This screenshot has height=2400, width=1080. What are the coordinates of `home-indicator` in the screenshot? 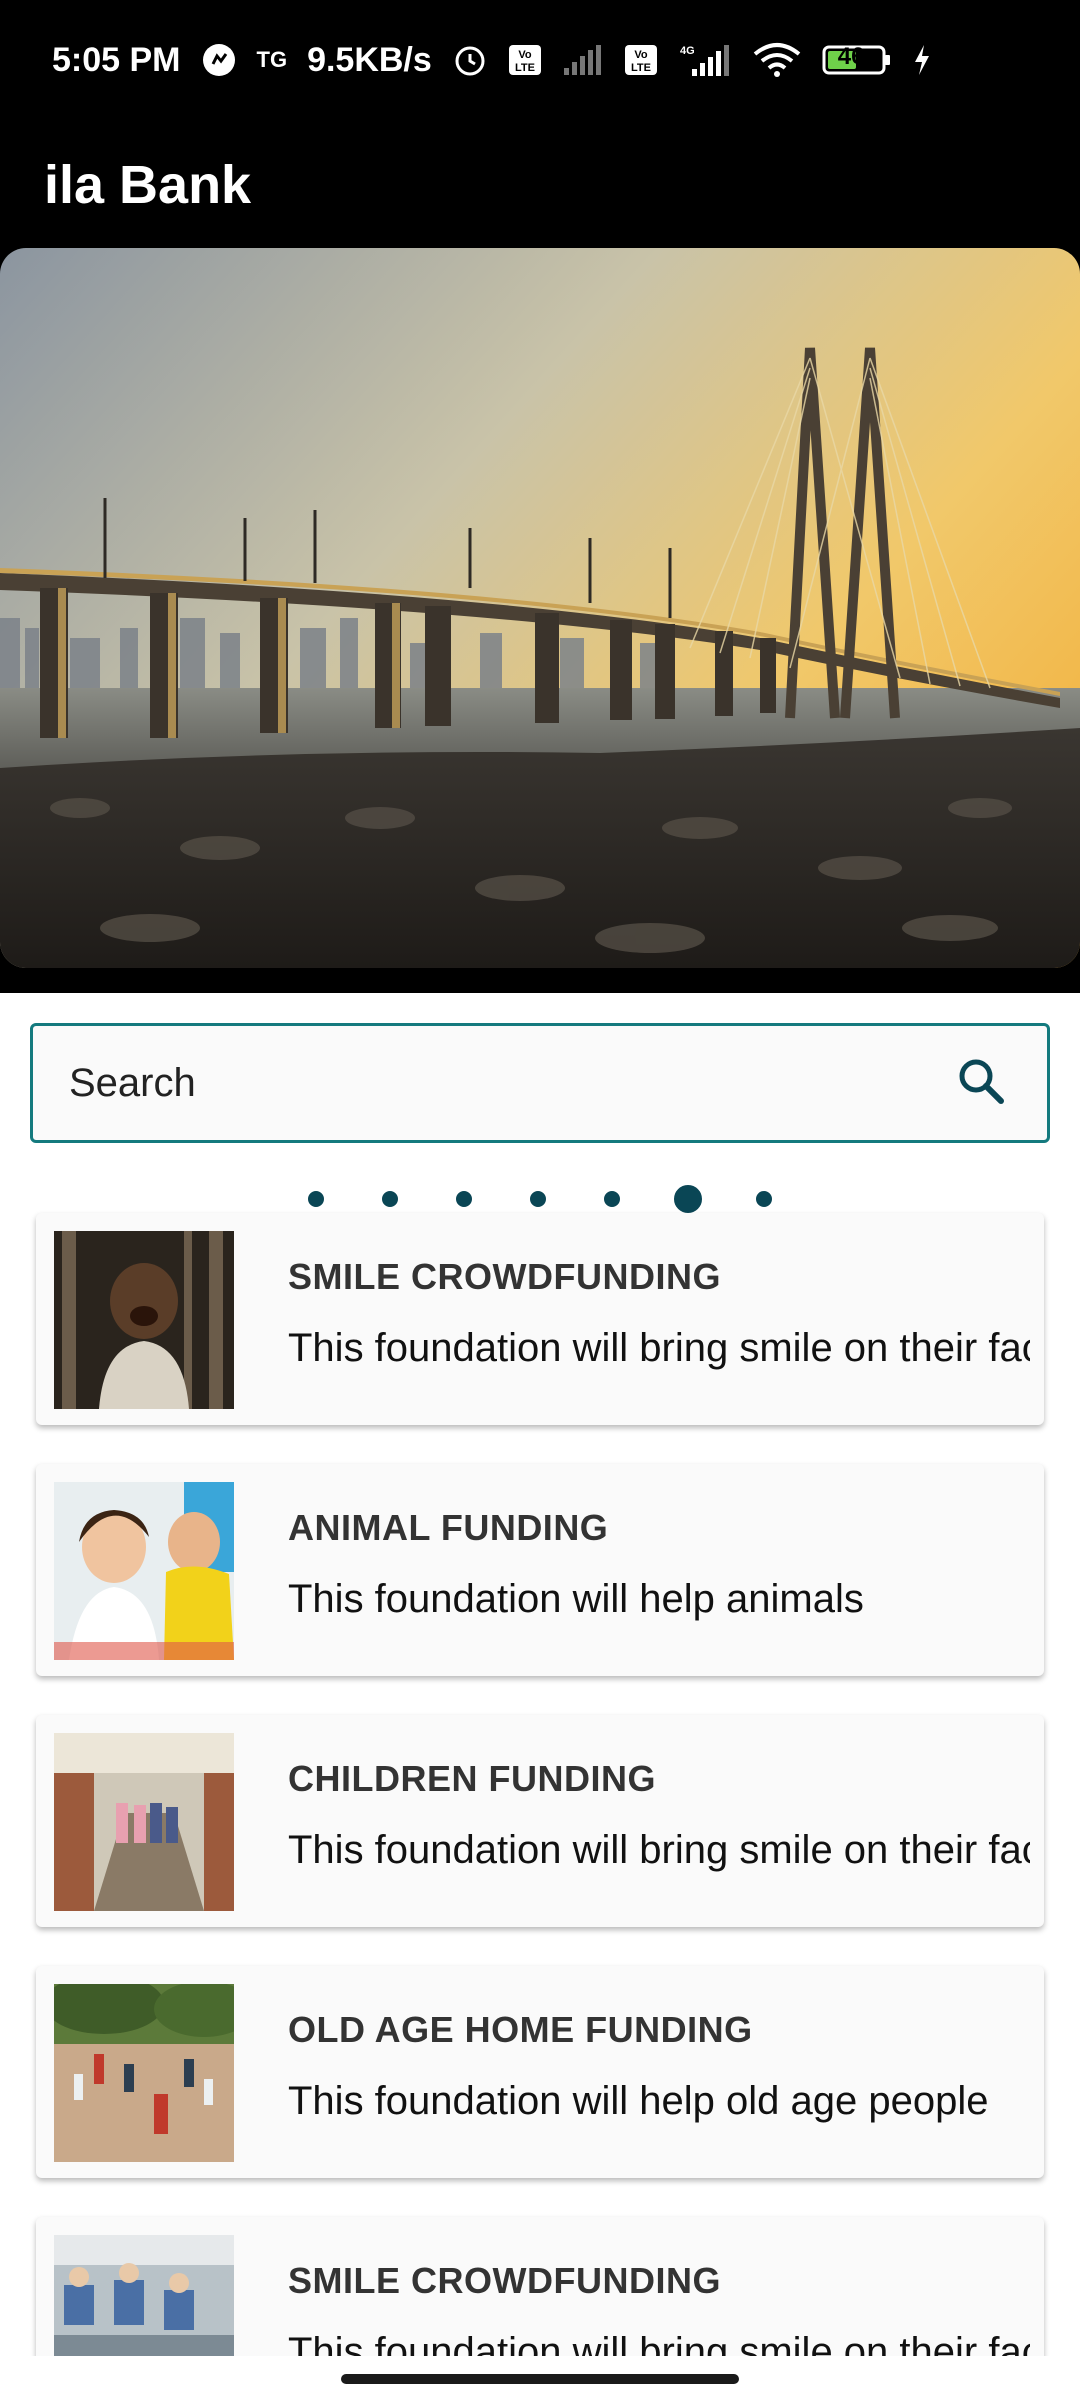 It's located at (540, 2379).